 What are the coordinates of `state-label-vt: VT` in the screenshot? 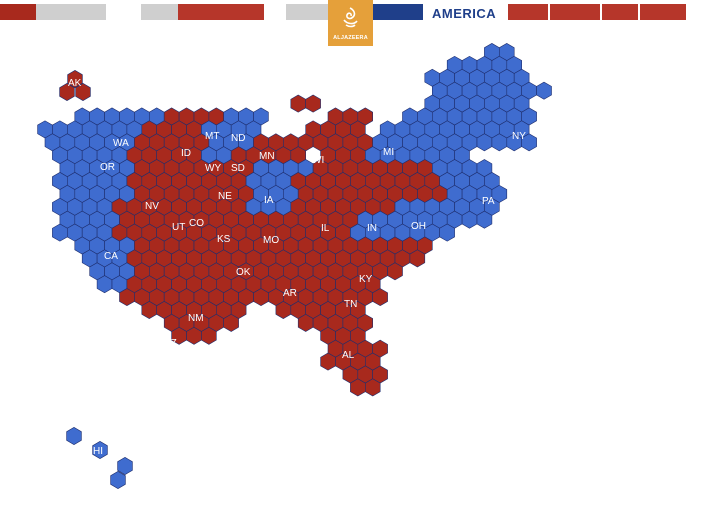 It's located at (567, 91).